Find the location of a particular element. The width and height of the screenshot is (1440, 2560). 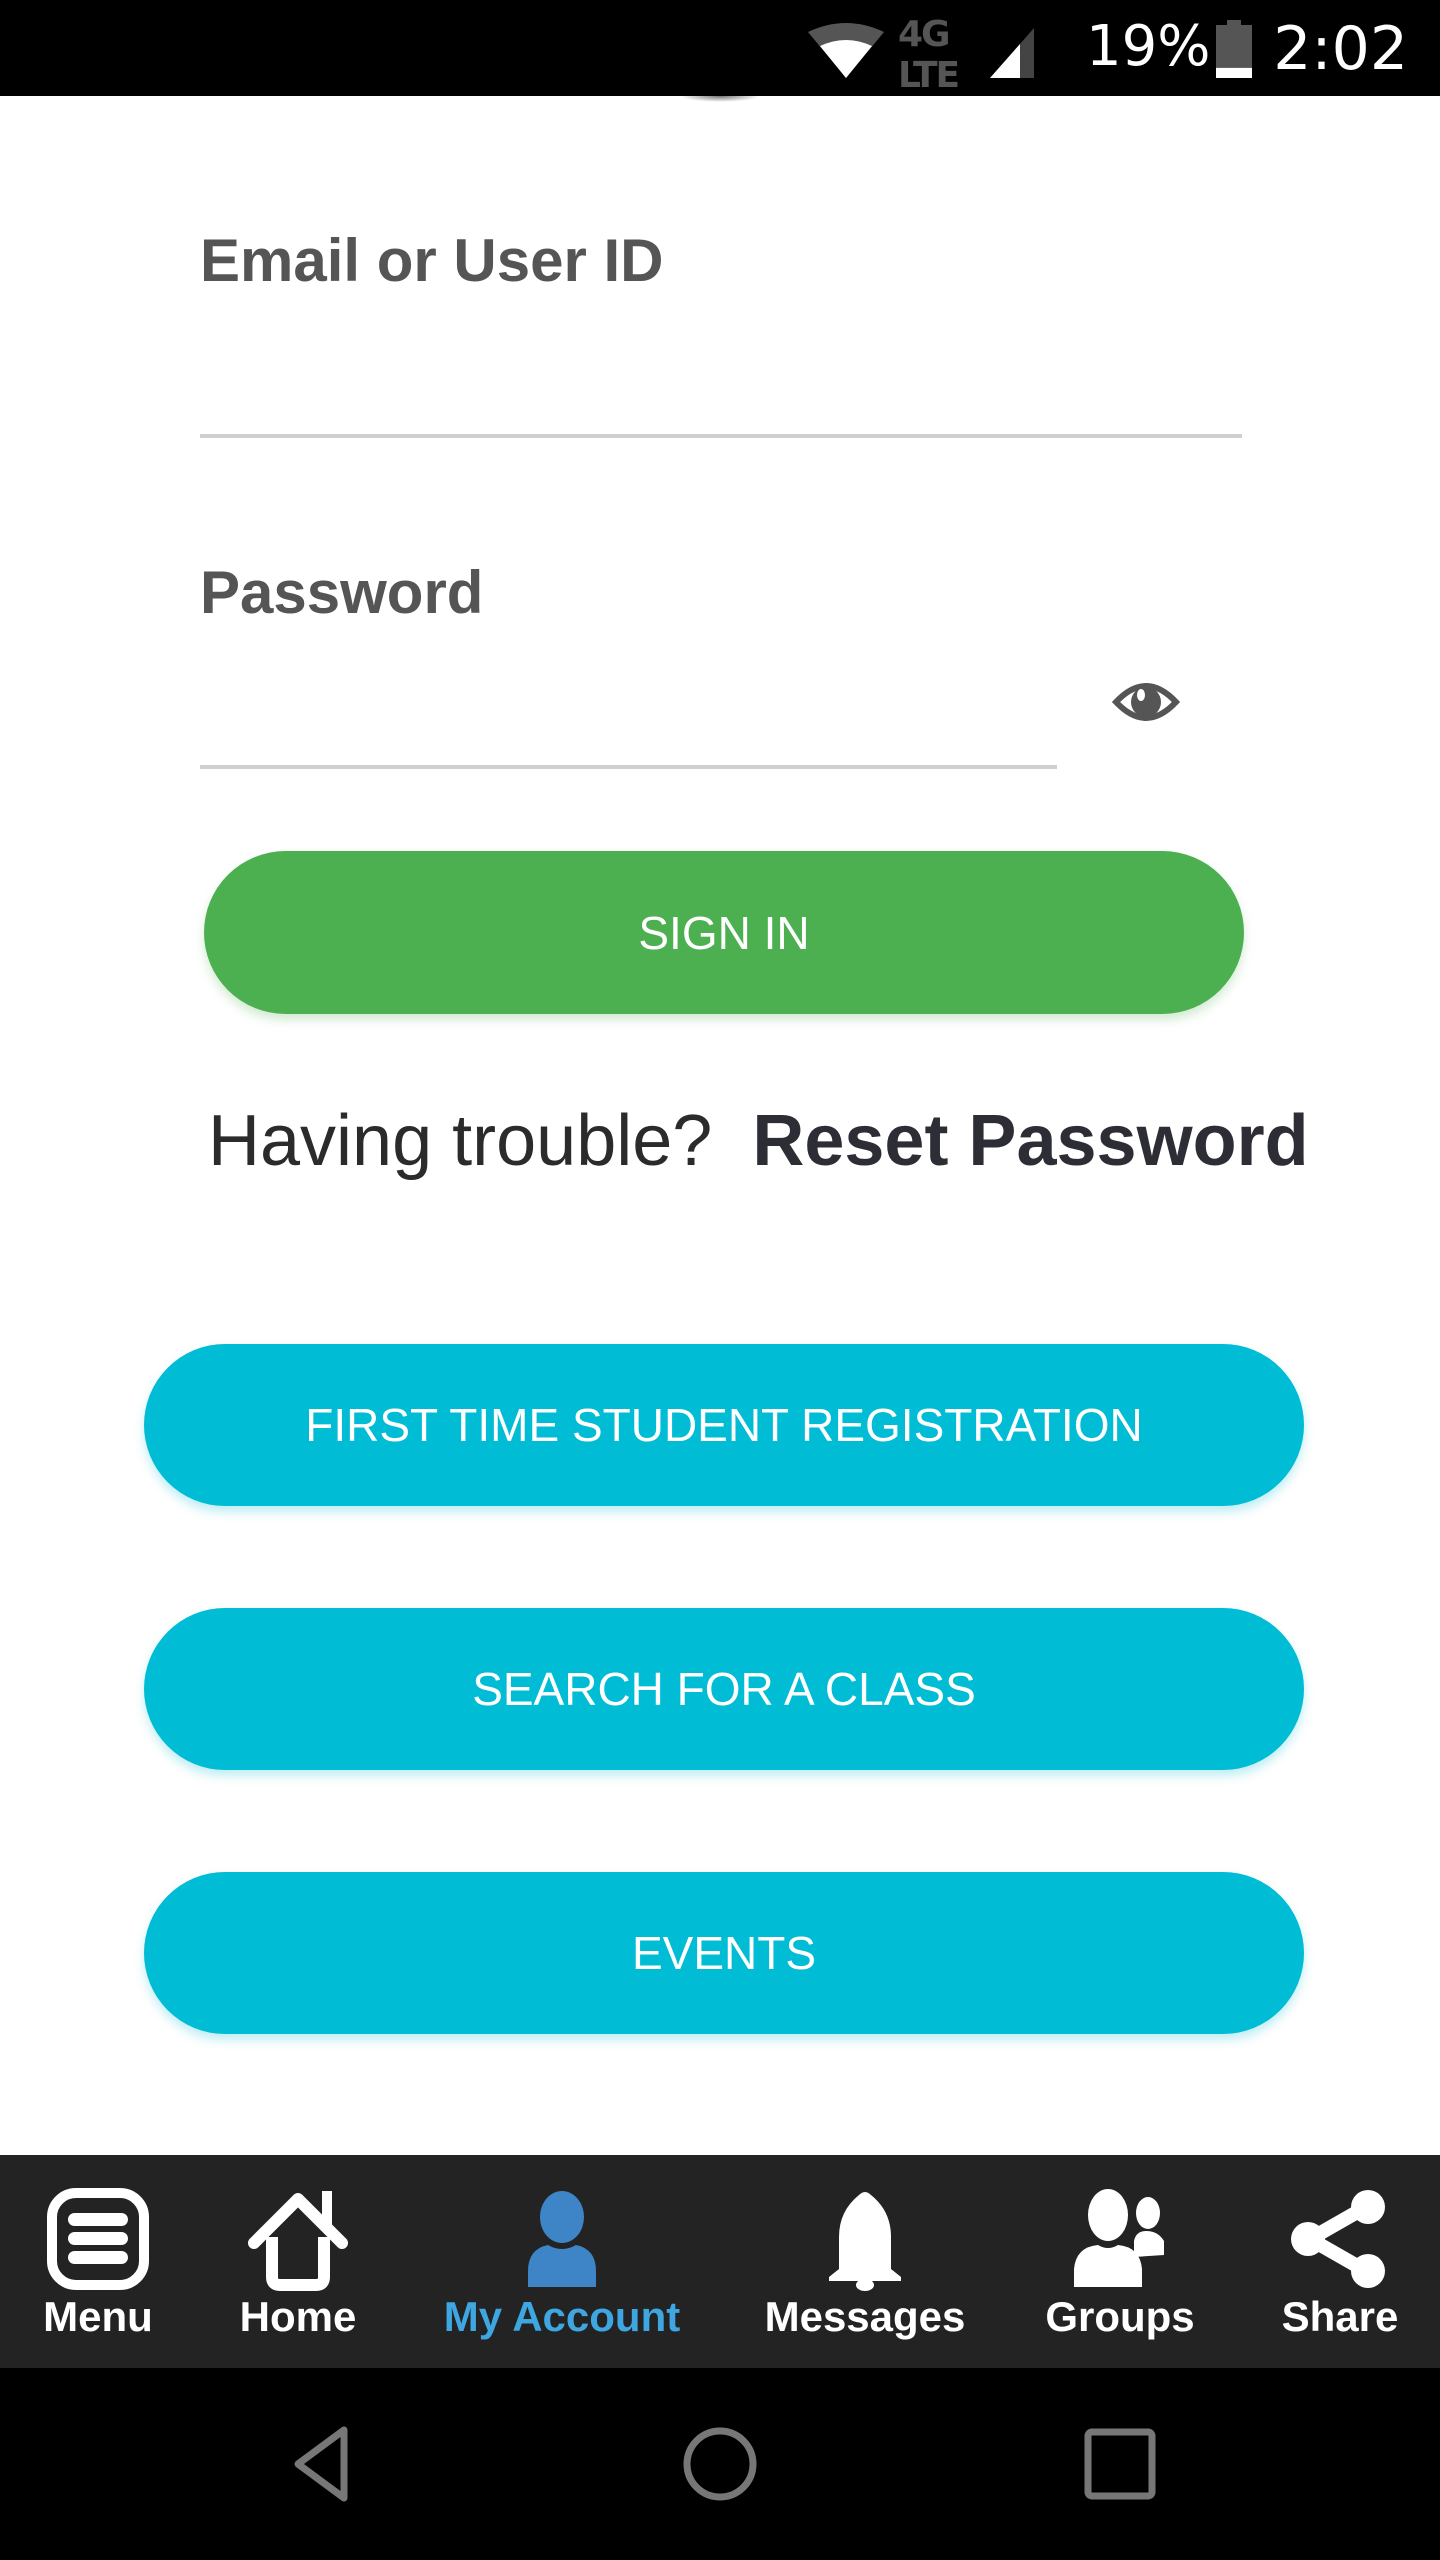

share-icon is located at coordinates (1338, 2239).